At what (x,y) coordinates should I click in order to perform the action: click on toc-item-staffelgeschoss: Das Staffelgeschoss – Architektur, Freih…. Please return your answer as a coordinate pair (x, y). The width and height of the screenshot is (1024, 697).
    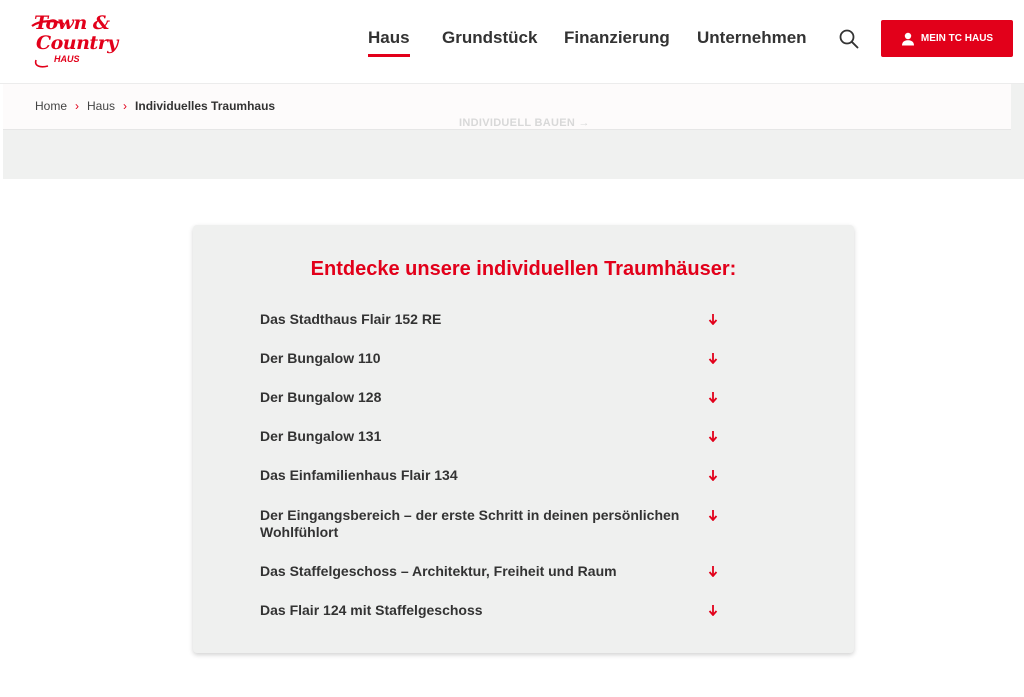
    Looking at the image, I should click on (495, 571).